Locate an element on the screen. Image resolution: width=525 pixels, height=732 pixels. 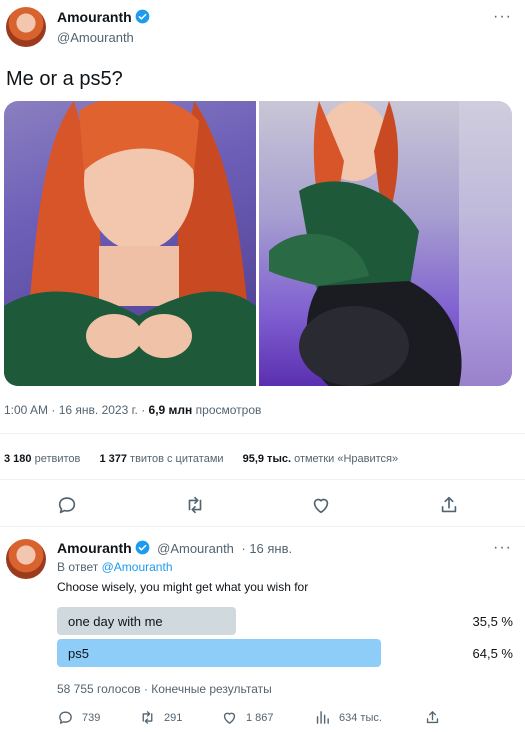
like-count: 1 867 is located at coordinates (260, 717).